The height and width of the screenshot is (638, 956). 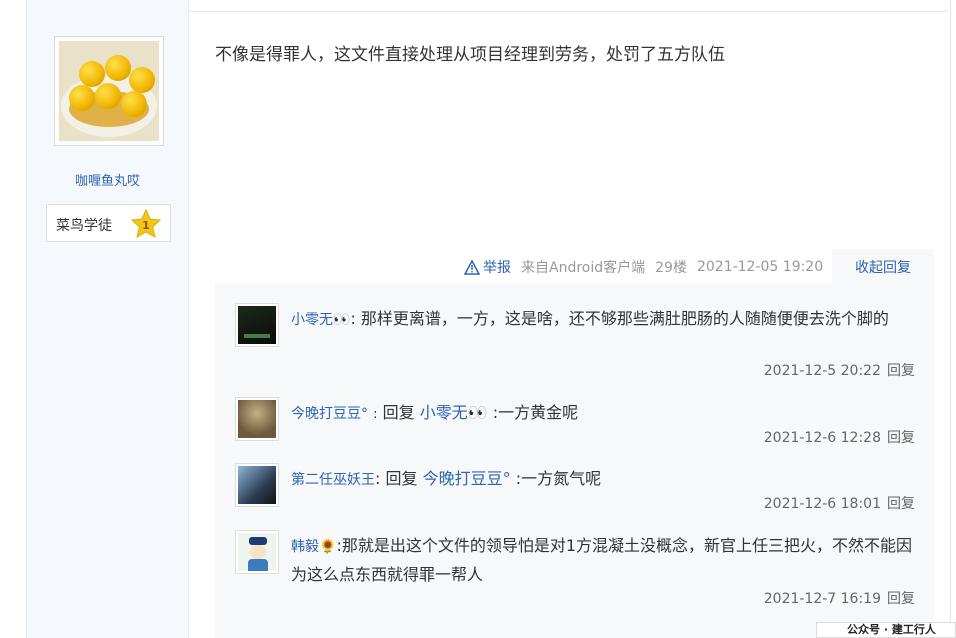 I want to click on reply-meta: 2021-12-6 18:01 回复, so click(x=839, y=503).